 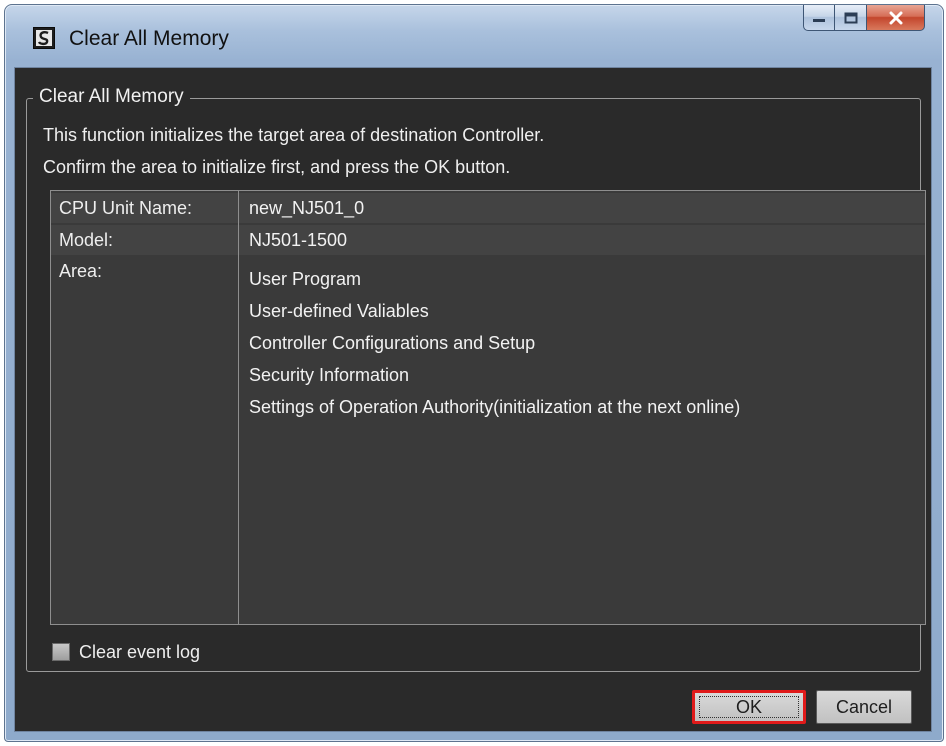 What do you see at coordinates (44, 38) in the screenshot?
I see `app-icon` at bounding box center [44, 38].